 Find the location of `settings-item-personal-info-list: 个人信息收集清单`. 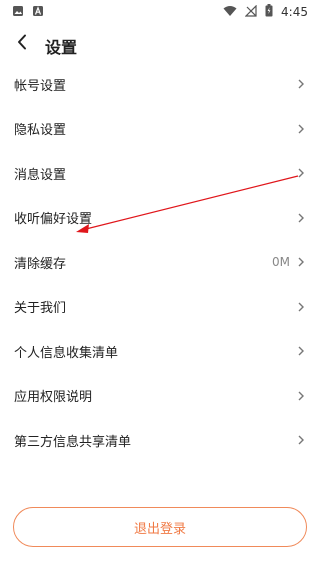

settings-item-personal-info-list: 个人信息收集清单 is located at coordinates (160, 351).